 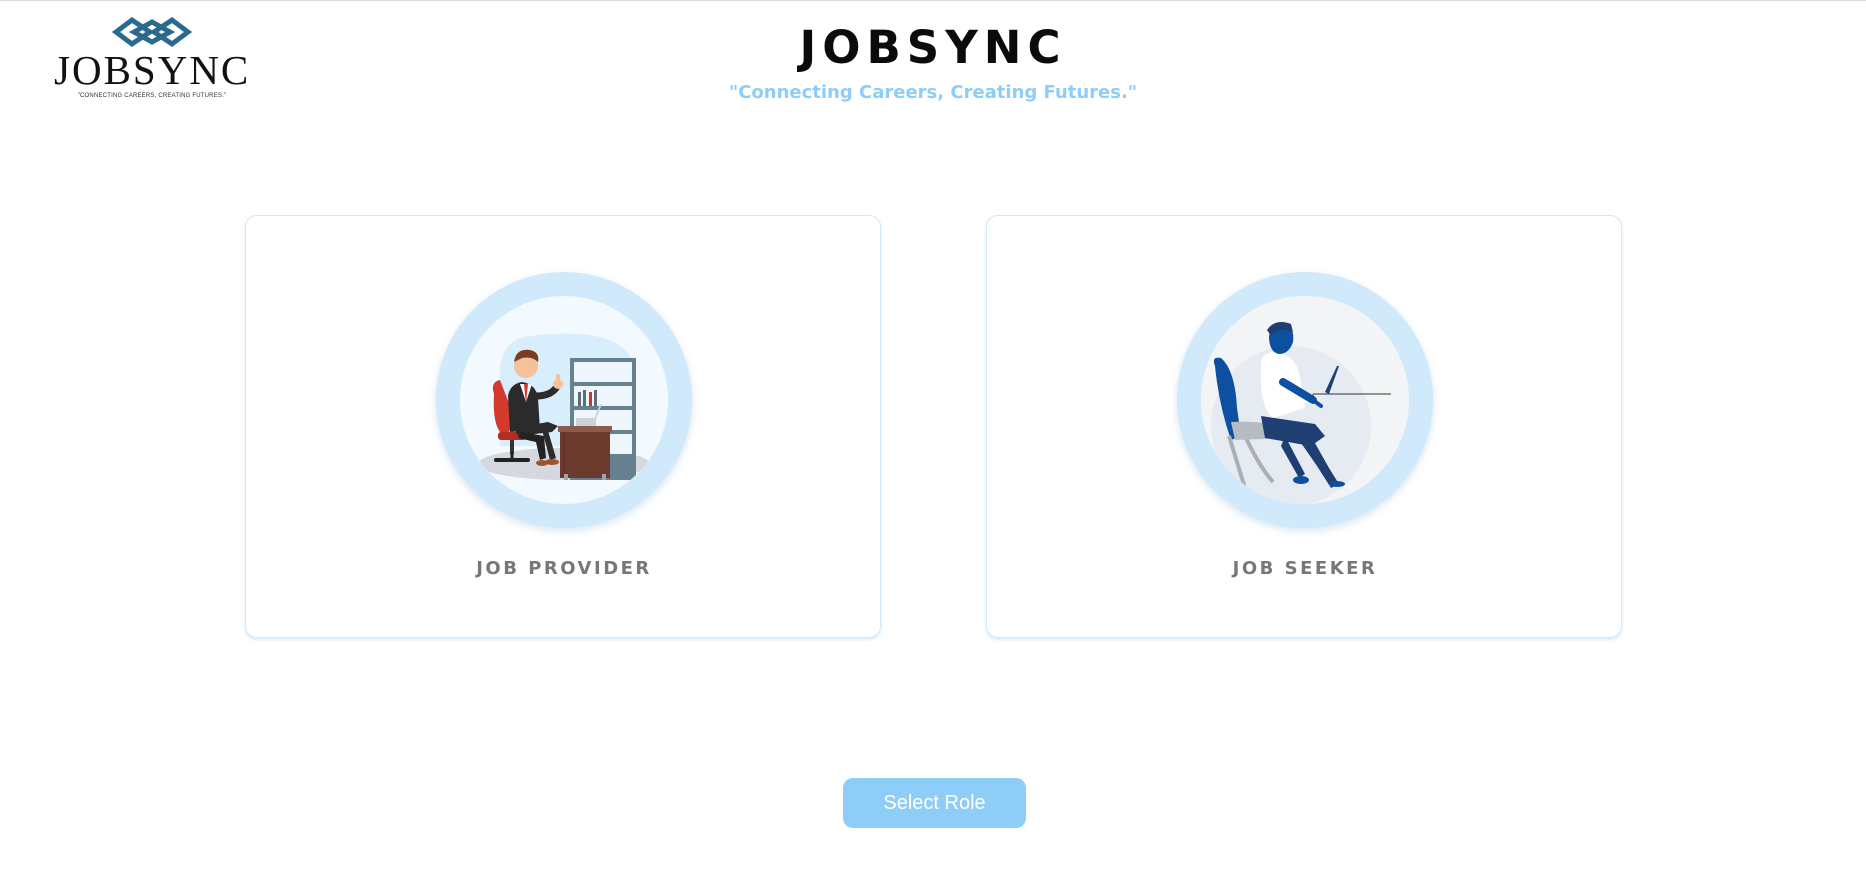 I want to click on top-divider, so click(x=933, y=0).